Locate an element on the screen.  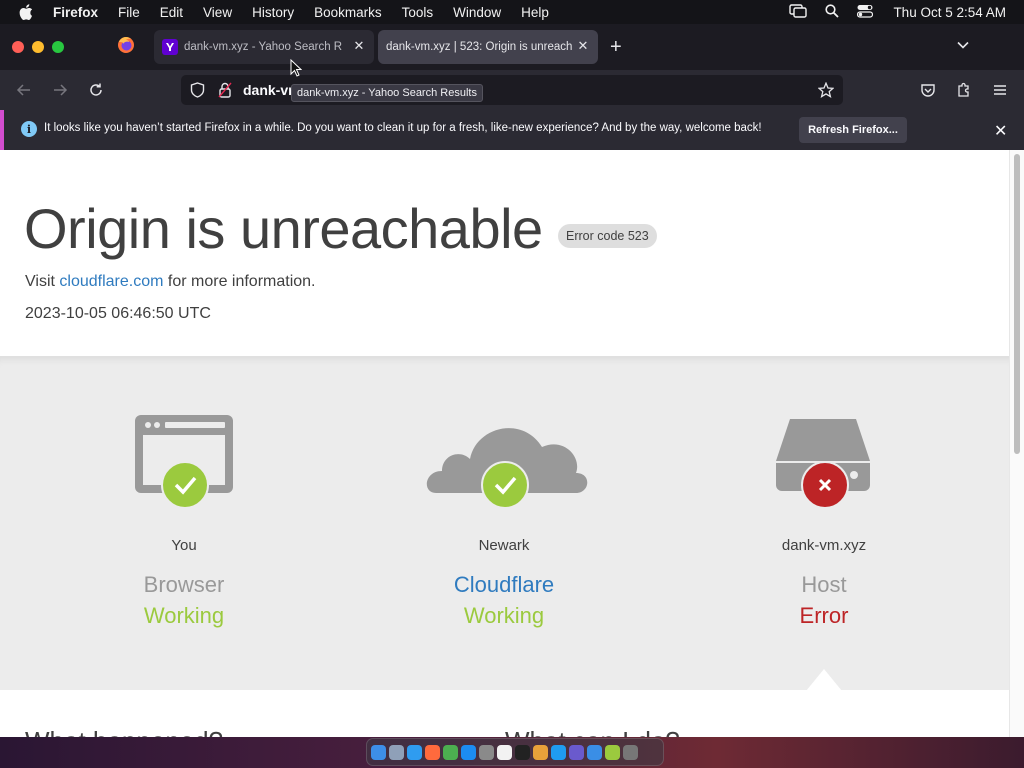
pocket-icon is located at coordinates (928, 90).